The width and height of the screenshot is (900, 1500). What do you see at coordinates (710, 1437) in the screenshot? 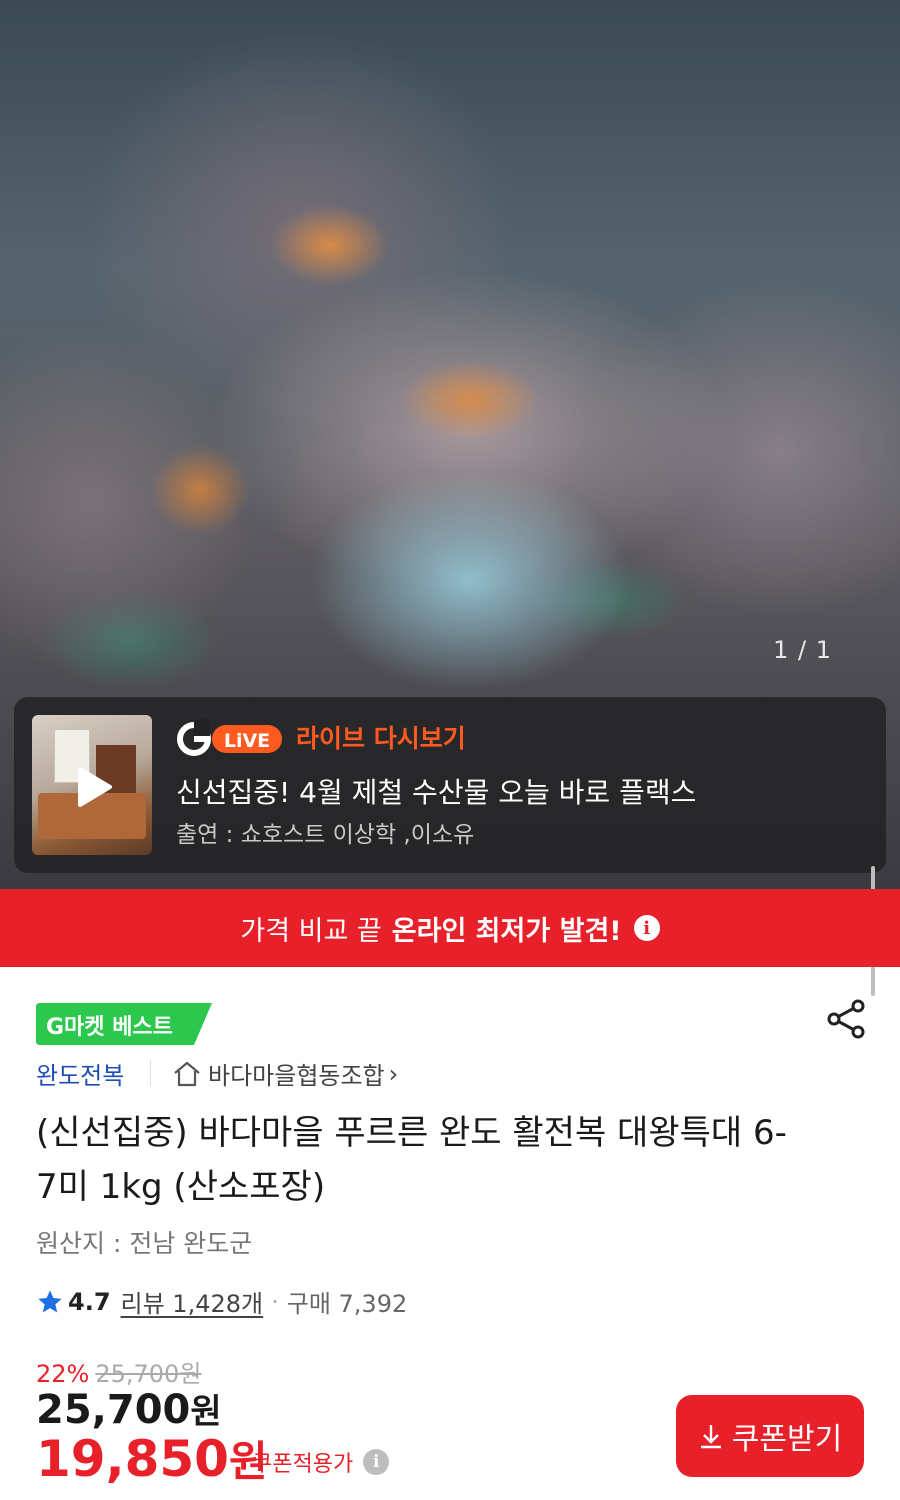
I see `download-icon` at bounding box center [710, 1437].